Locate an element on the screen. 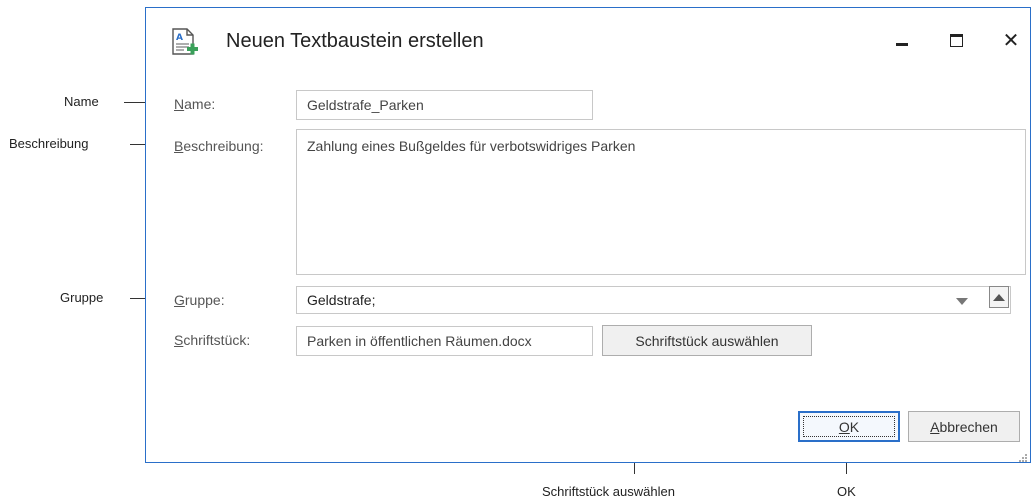 This screenshot has height=504, width=1031. select-document-button: Schriftstück auswählen is located at coordinates (707, 340).